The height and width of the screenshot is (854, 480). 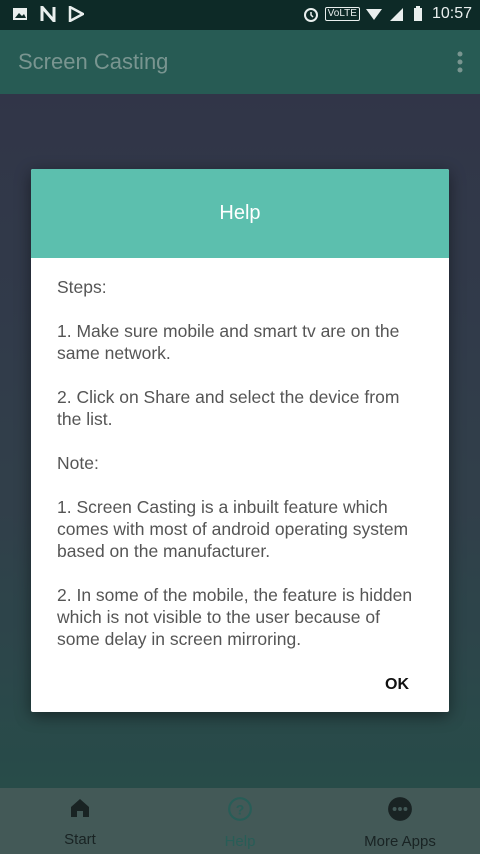 I want to click on steps-heading: Steps:, so click(x=82, y=287).